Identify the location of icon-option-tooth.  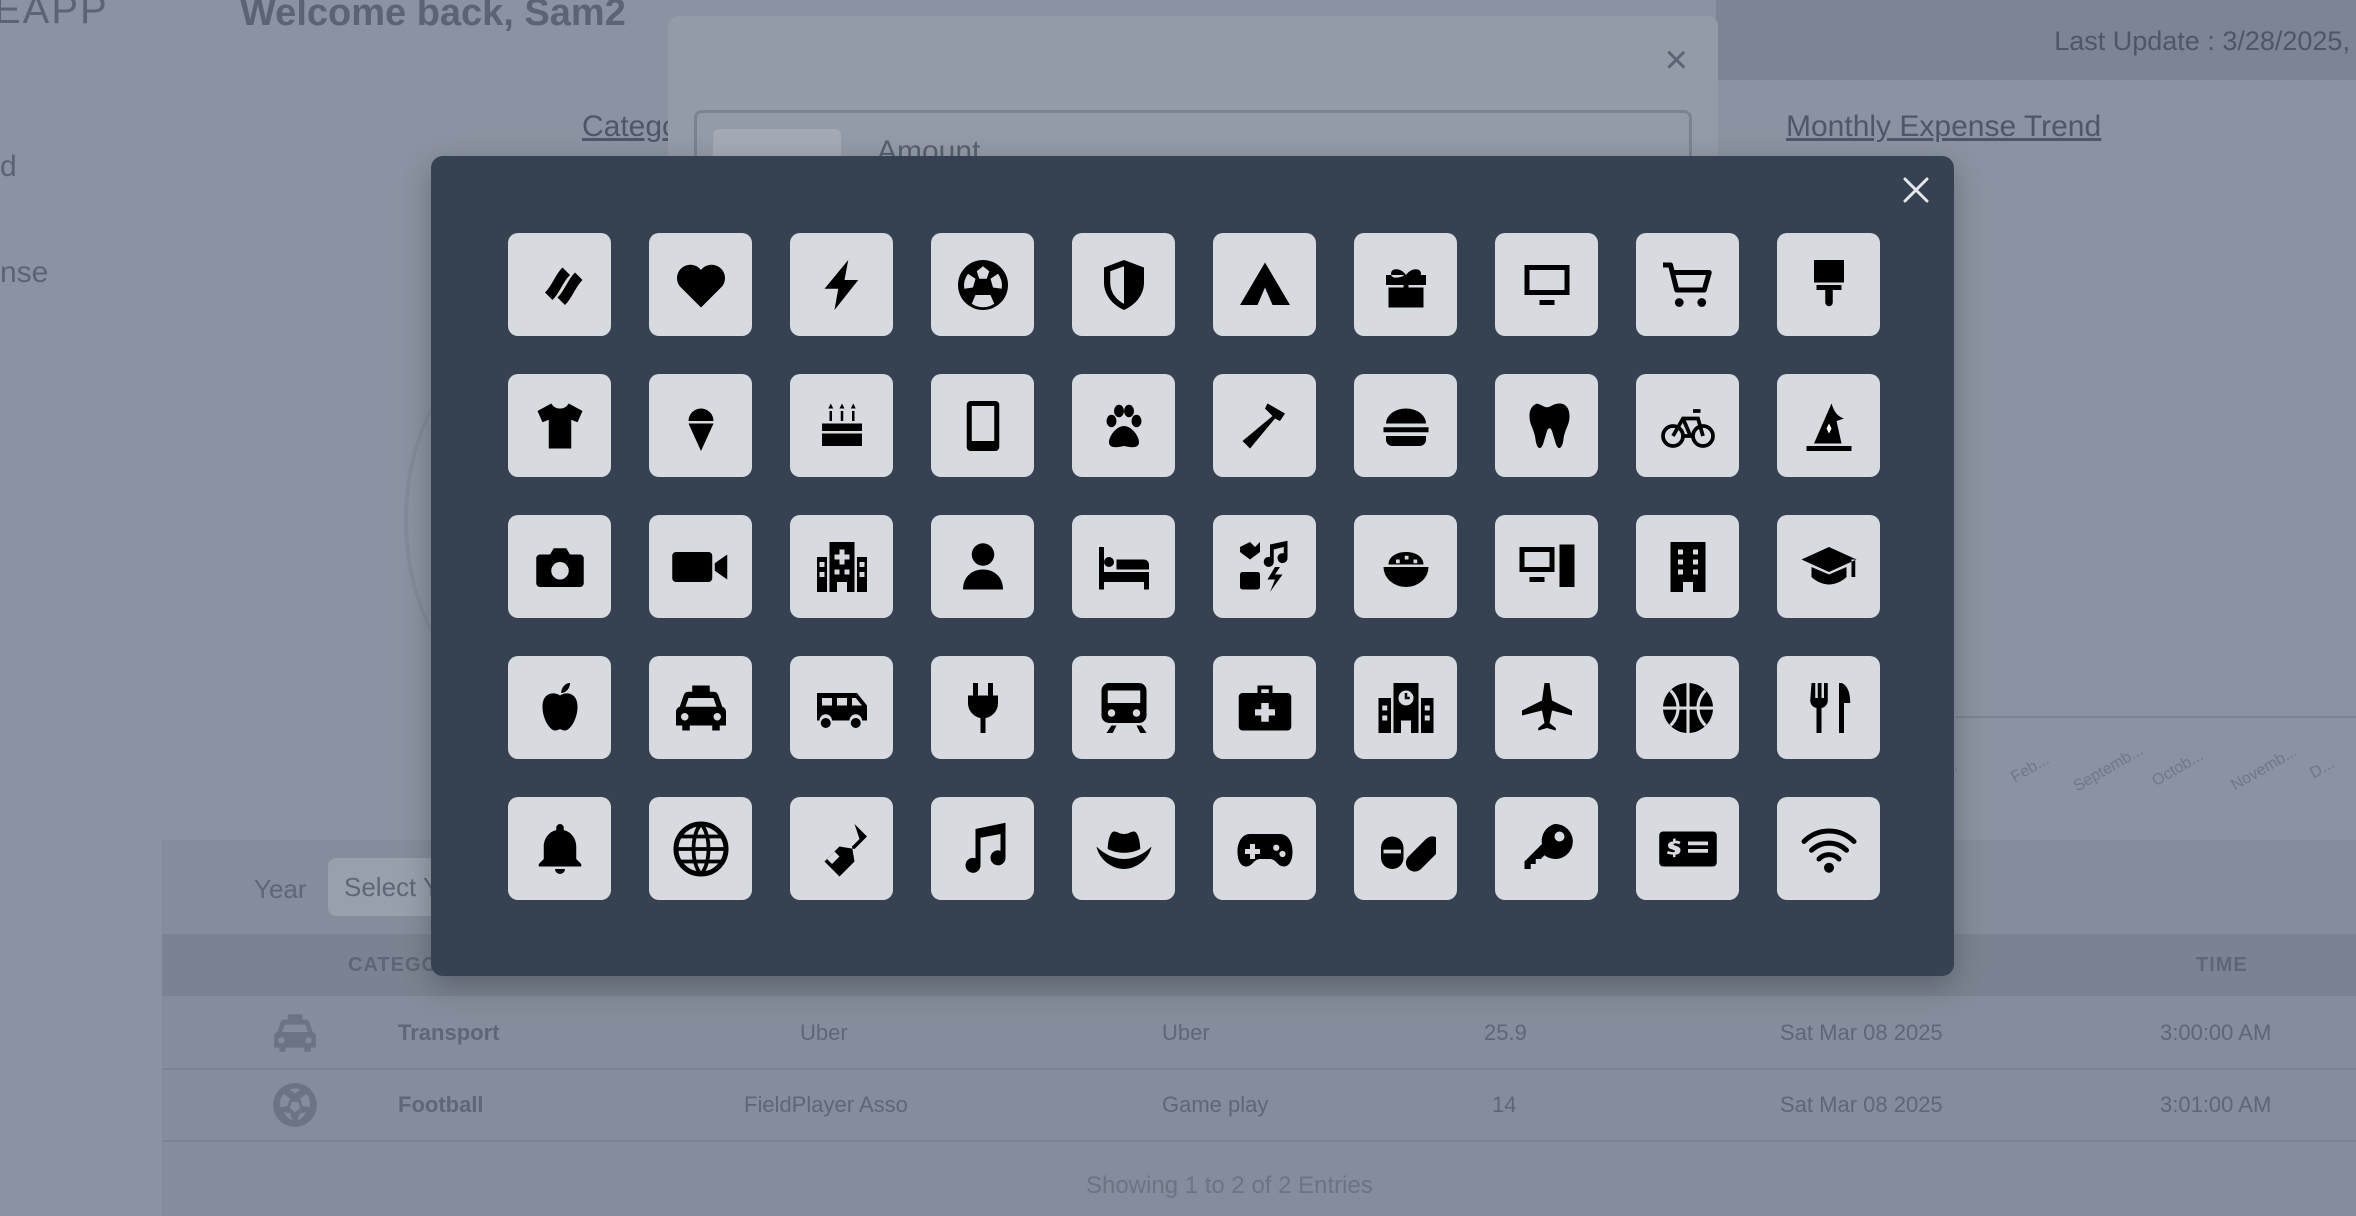
(1546, 425).